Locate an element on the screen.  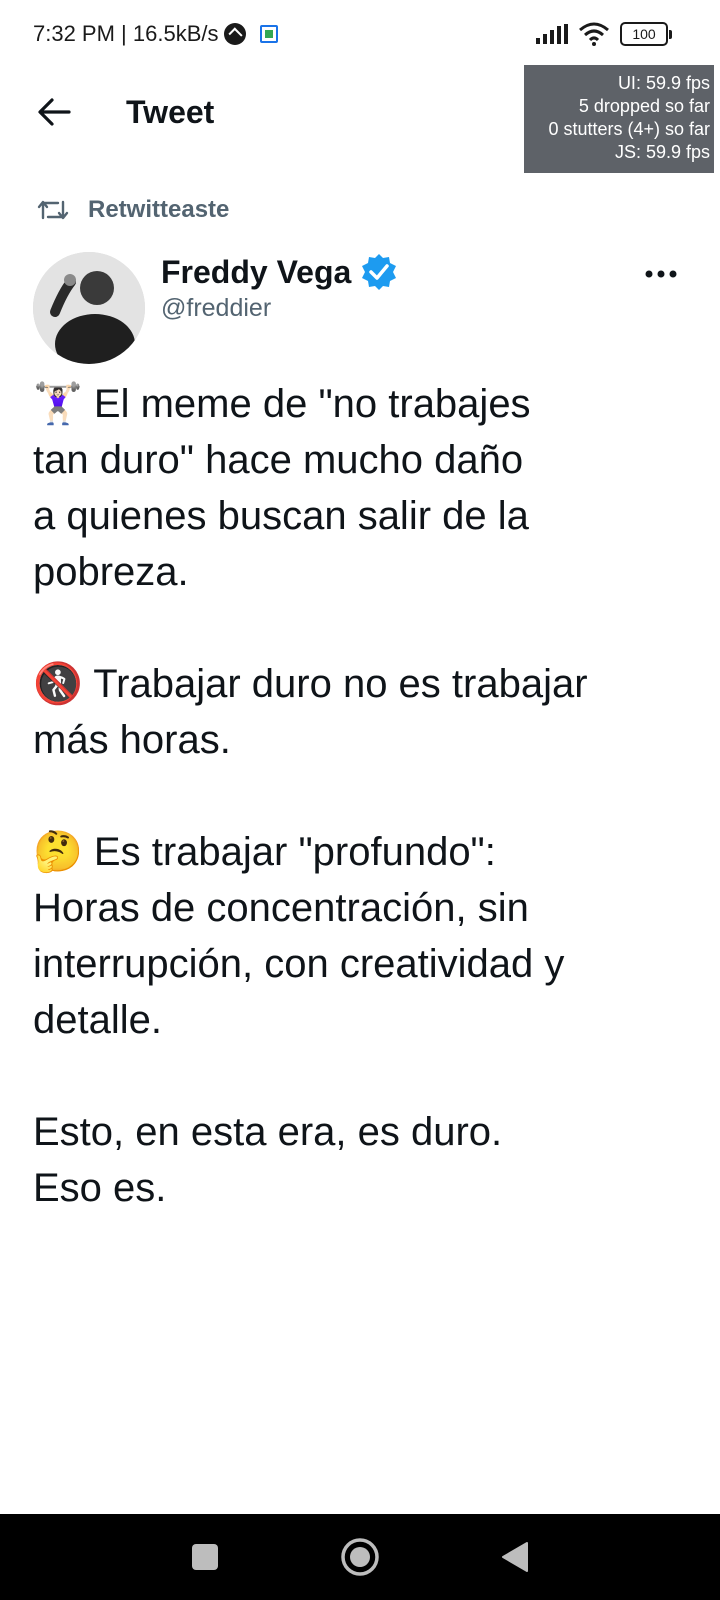
retweet-icon is located at coordinates (53, 210).